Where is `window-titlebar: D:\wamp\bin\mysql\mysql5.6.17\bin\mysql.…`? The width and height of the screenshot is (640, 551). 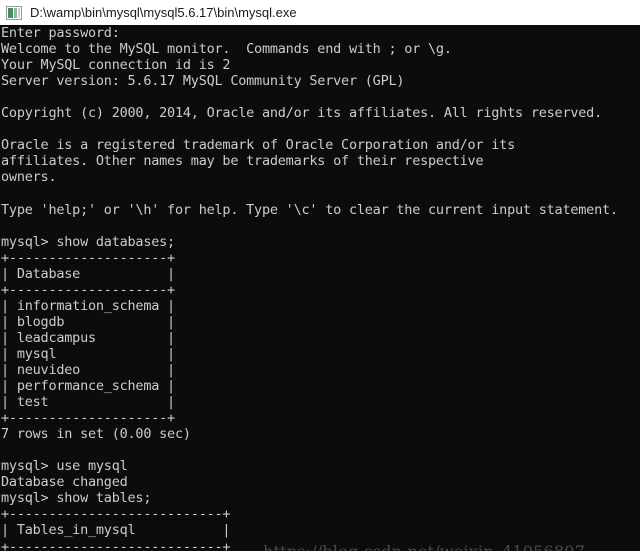
window-titlebar: D:\wamp\bin\mysql\mysql5.6.17\bin\mysql.… is located at coordinates (320, 12).